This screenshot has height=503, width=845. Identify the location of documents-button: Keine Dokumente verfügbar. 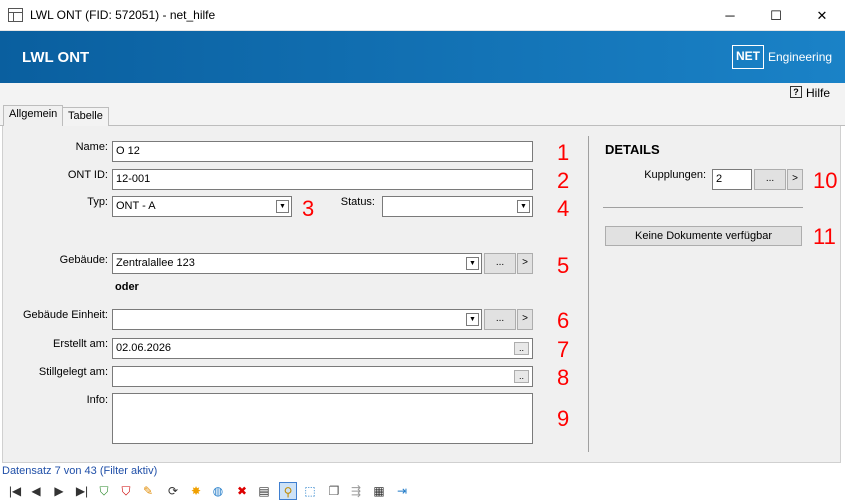
(703, 236).